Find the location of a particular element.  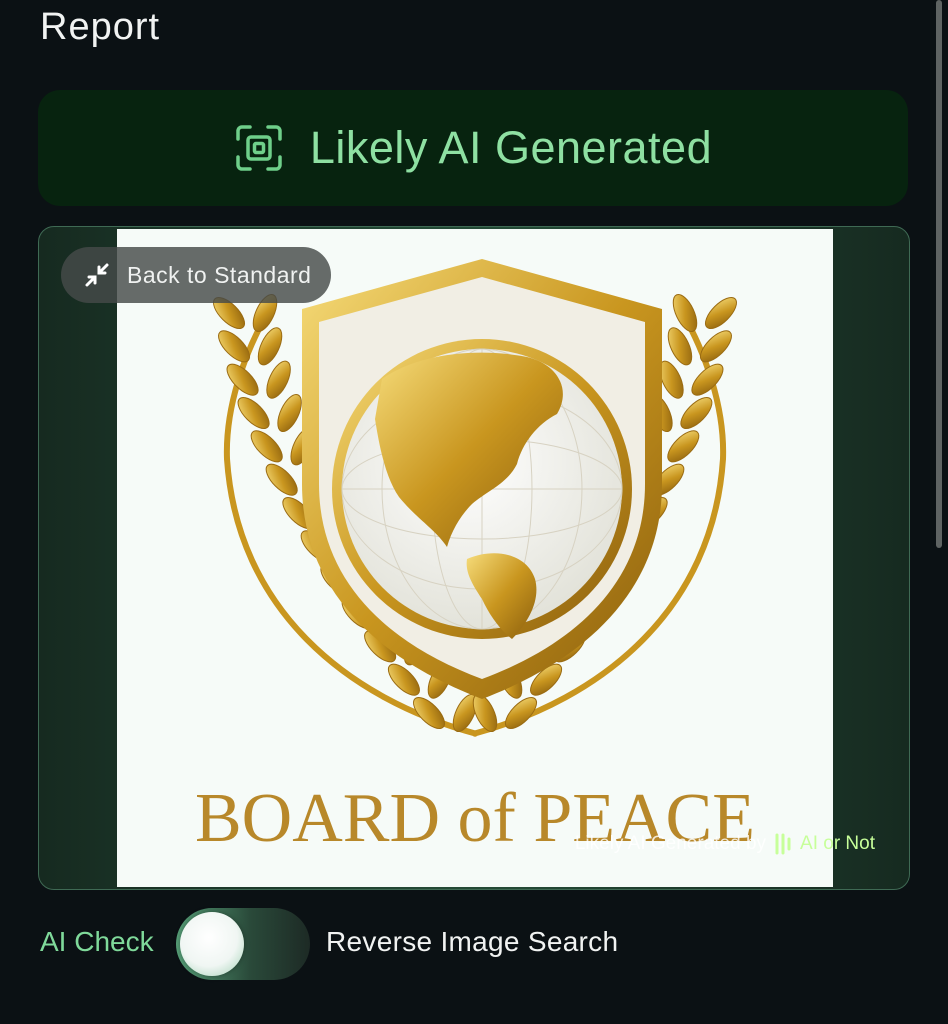

verdict-banner: Likely AI Generated is located at coordinates (473, 148).